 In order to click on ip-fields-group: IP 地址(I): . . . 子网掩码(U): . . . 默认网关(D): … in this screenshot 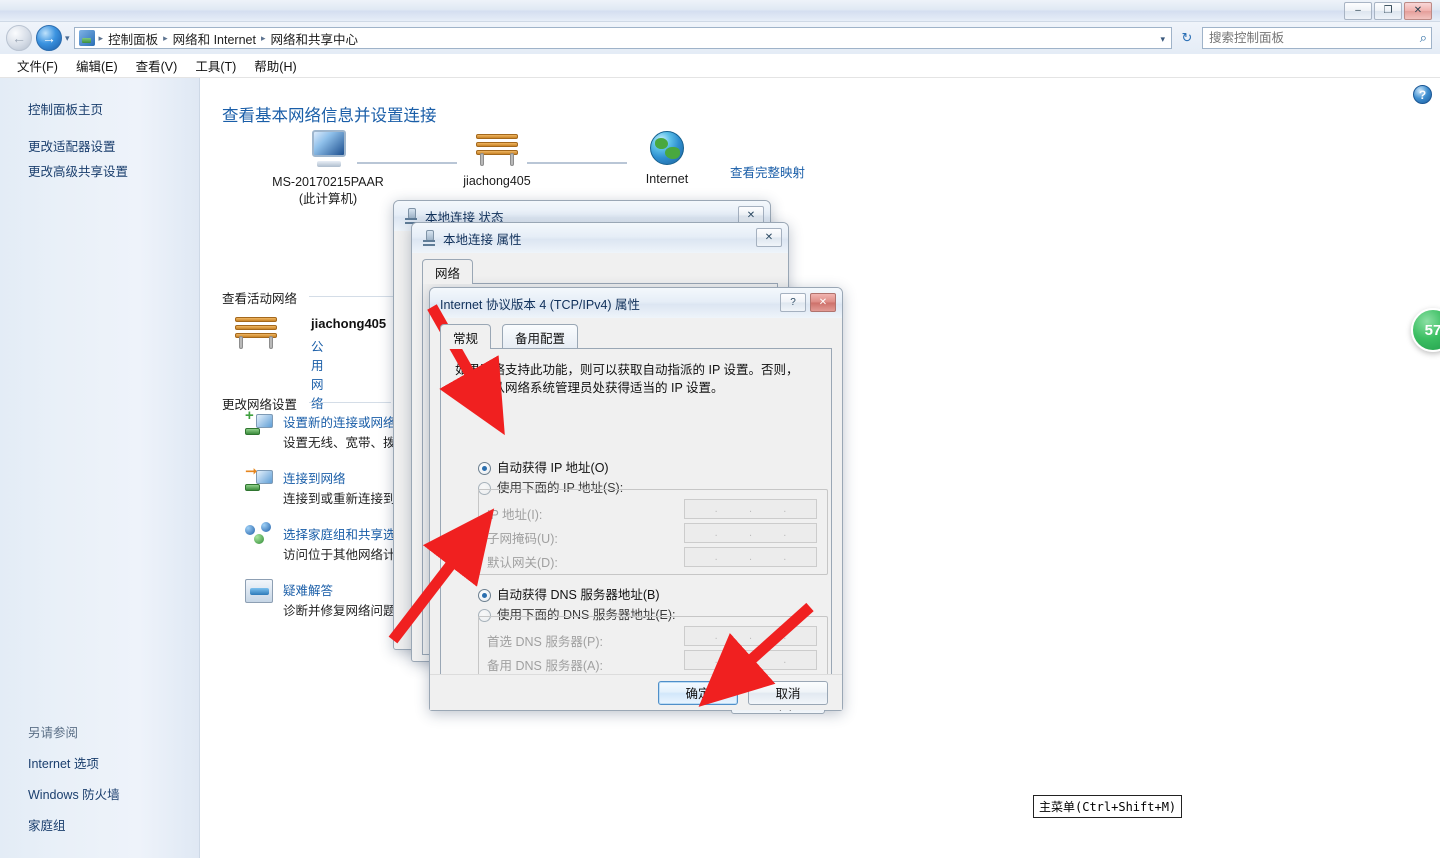, I will do `click(653, 532)`.